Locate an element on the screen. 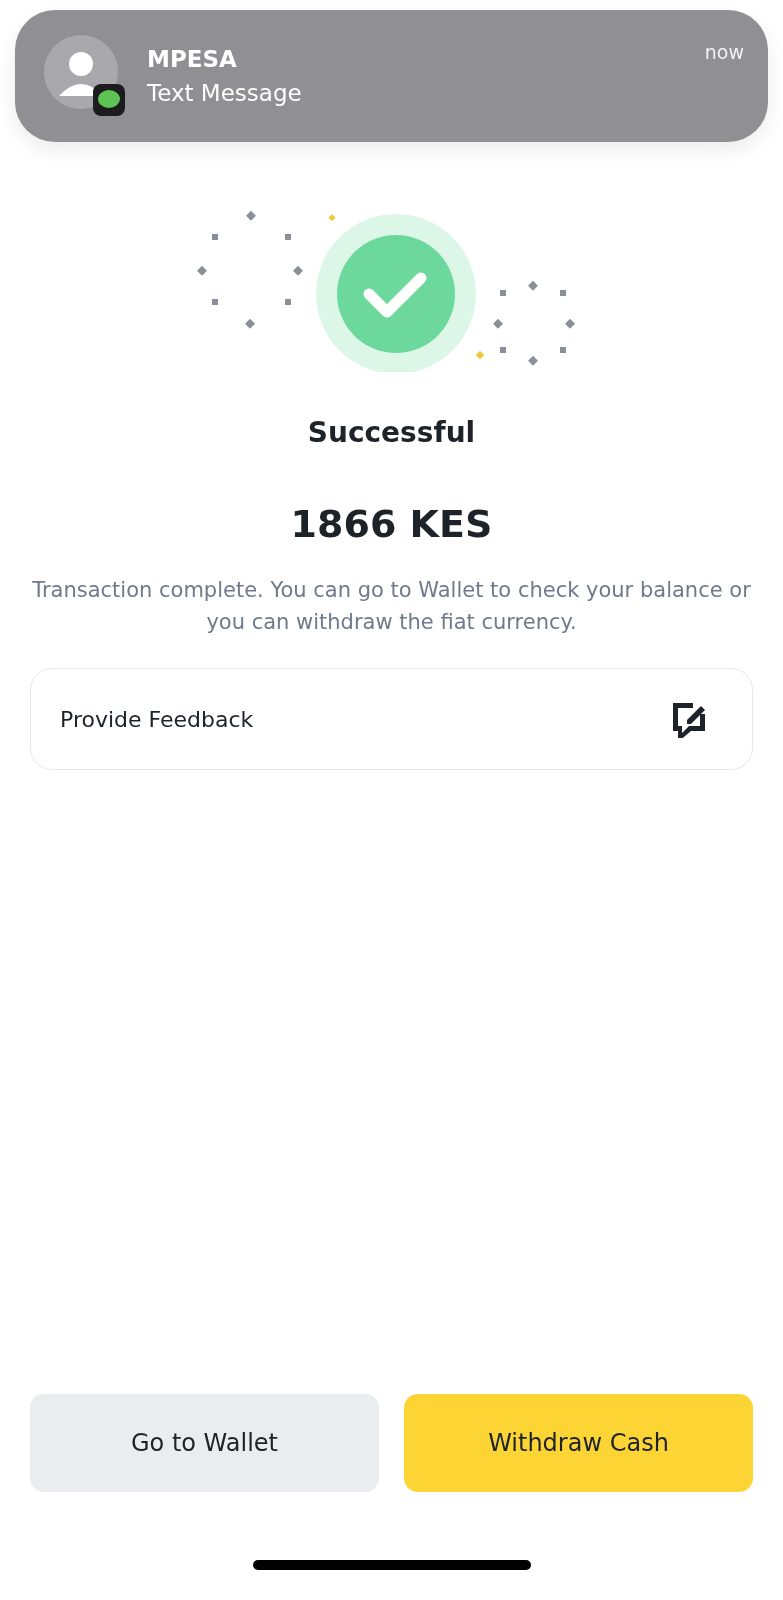 This screenshot has width=783, height=1600. notification-subtitle: Text Message is located at coordinates (225, 93).